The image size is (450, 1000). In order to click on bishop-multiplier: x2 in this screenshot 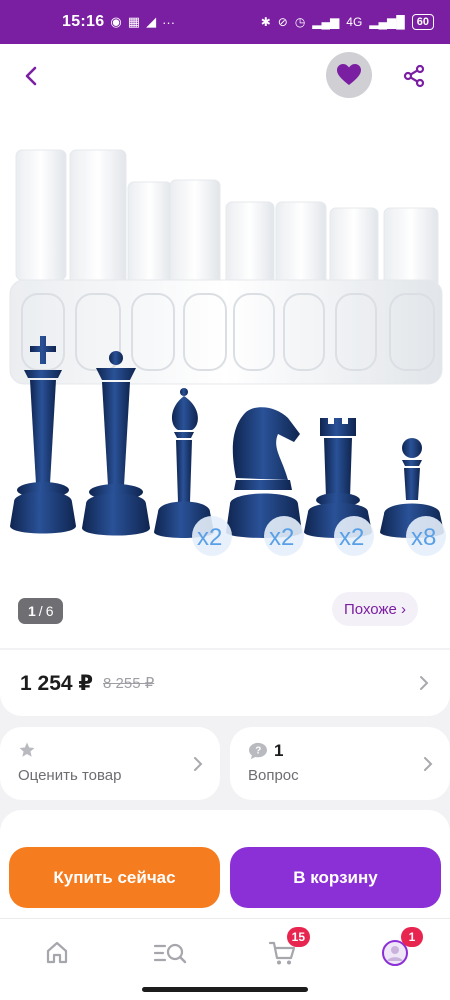, I will do `click(209, 537)`.